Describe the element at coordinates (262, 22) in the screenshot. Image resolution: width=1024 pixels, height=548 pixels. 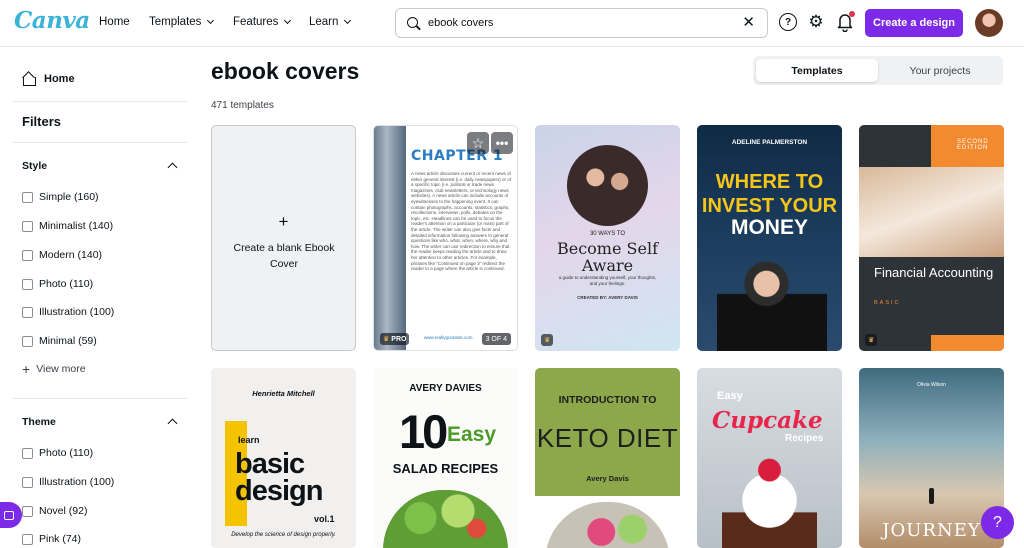
I see `nav-features: Features` at that location.